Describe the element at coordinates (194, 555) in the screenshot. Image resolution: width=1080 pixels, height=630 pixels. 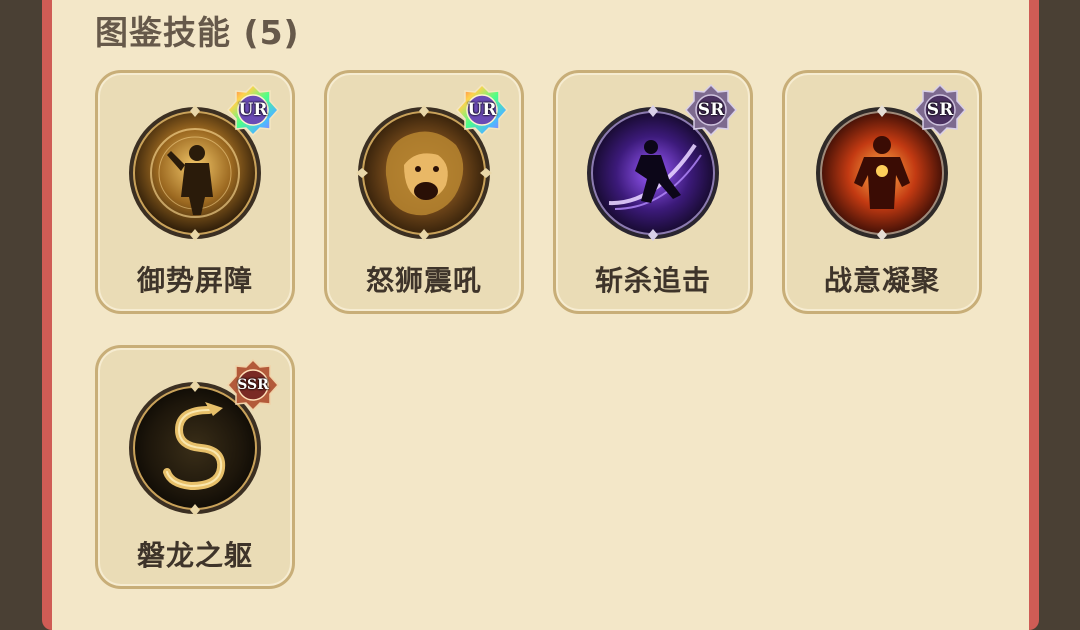
I see `skill-name: 磐龙之躯` at that location.